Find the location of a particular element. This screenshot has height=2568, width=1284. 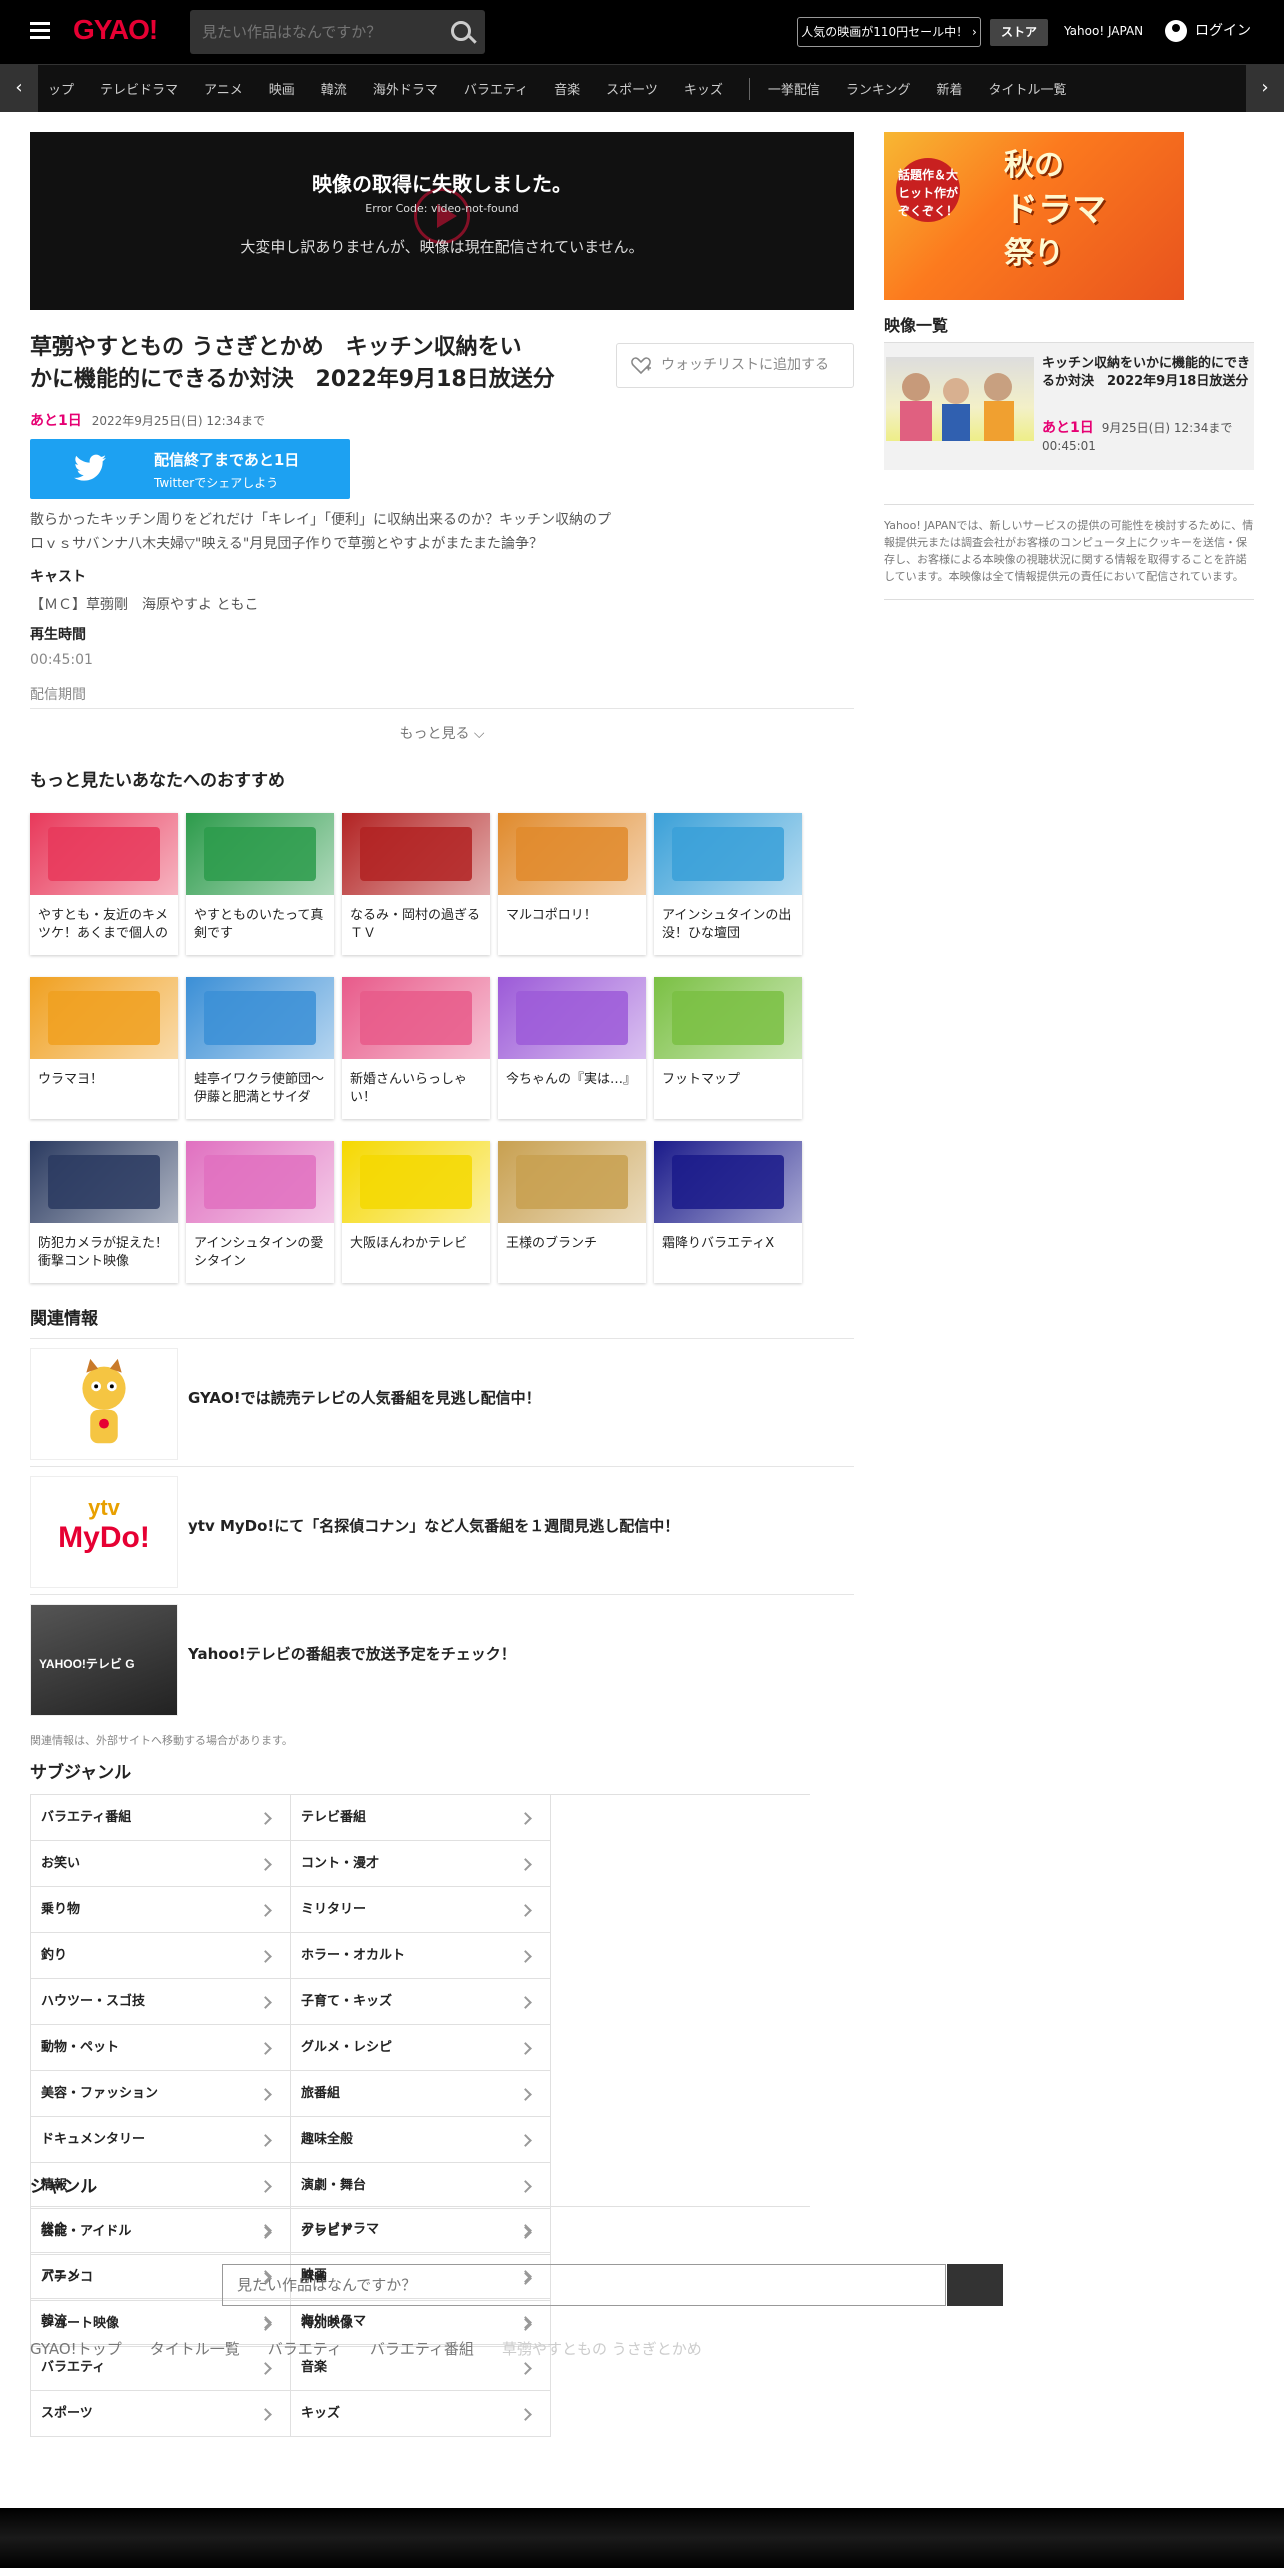

subgenre-link: お笑い is located at coordinates (161, 1864).